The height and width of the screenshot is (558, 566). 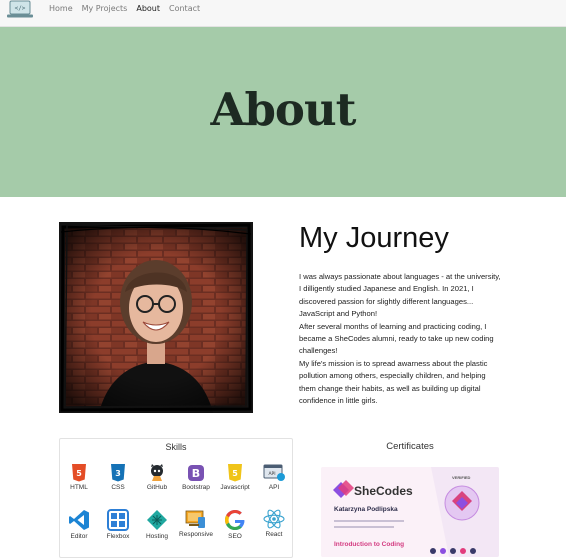 I want to click on nav-home-link: Home, so click(x=61, y=8).